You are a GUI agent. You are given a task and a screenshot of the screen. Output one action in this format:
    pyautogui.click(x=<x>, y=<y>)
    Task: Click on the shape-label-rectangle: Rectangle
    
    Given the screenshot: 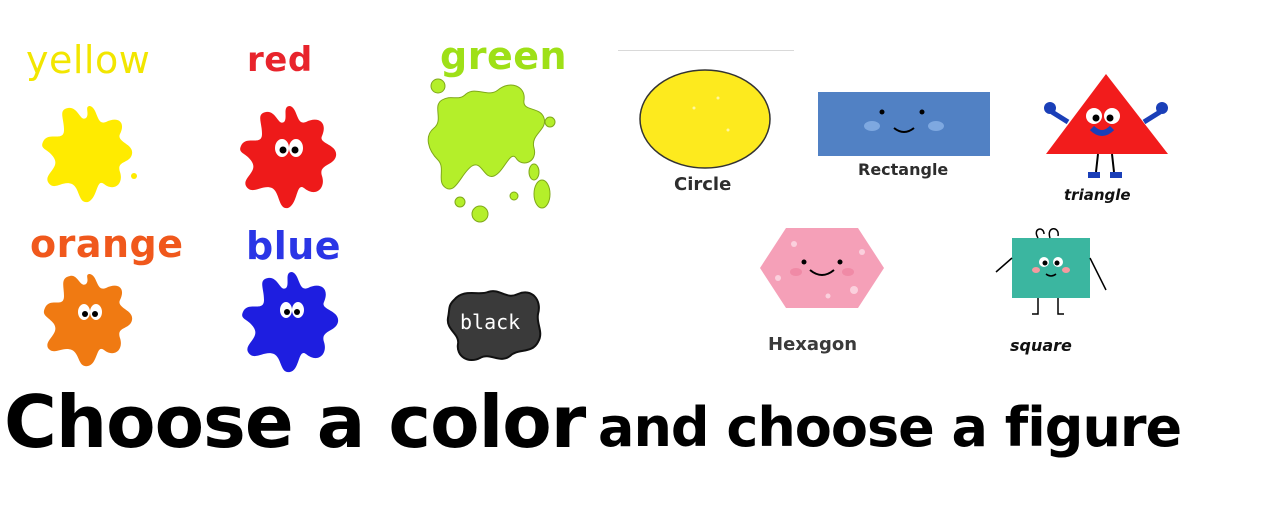 What is the action you would take?
    pyautogui.click(x=903, y=169)
    